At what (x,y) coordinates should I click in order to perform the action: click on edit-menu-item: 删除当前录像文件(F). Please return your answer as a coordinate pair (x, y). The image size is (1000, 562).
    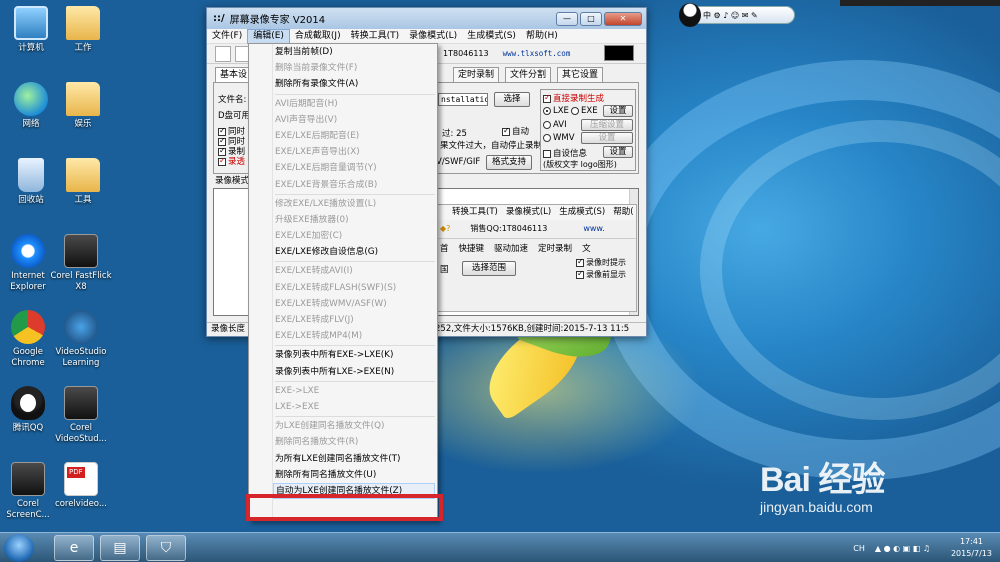
    Looking at the image, I should click on (316, 68).